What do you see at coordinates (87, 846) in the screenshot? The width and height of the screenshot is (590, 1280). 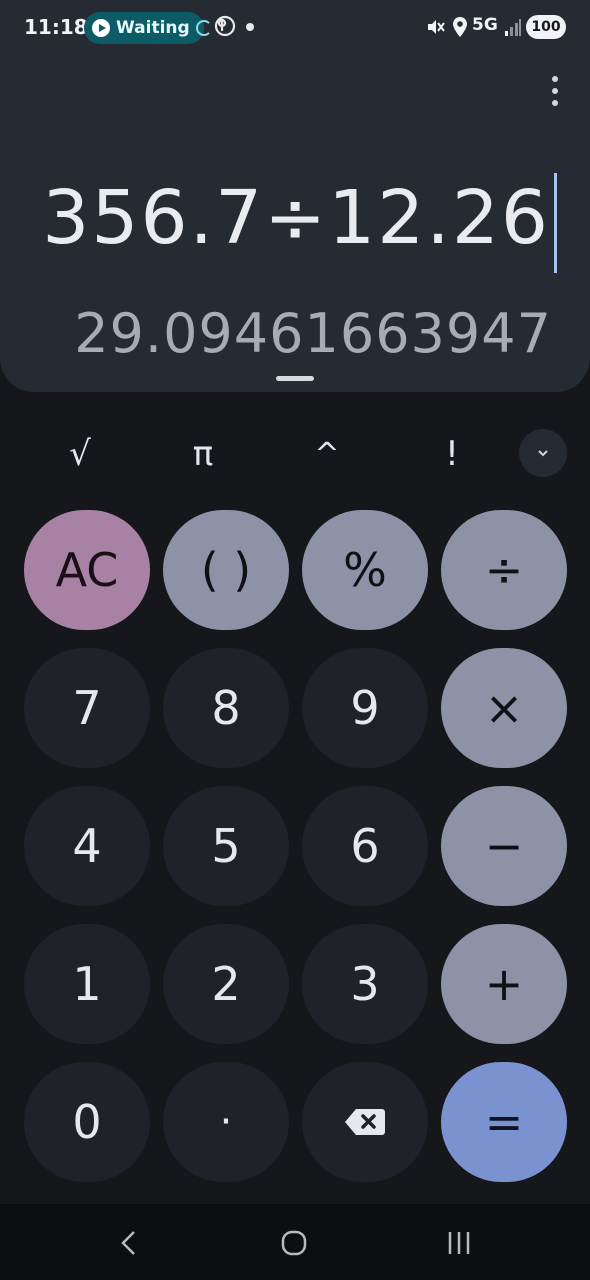 I see `digit-4-button: 4` at bounding box center [87, 846].